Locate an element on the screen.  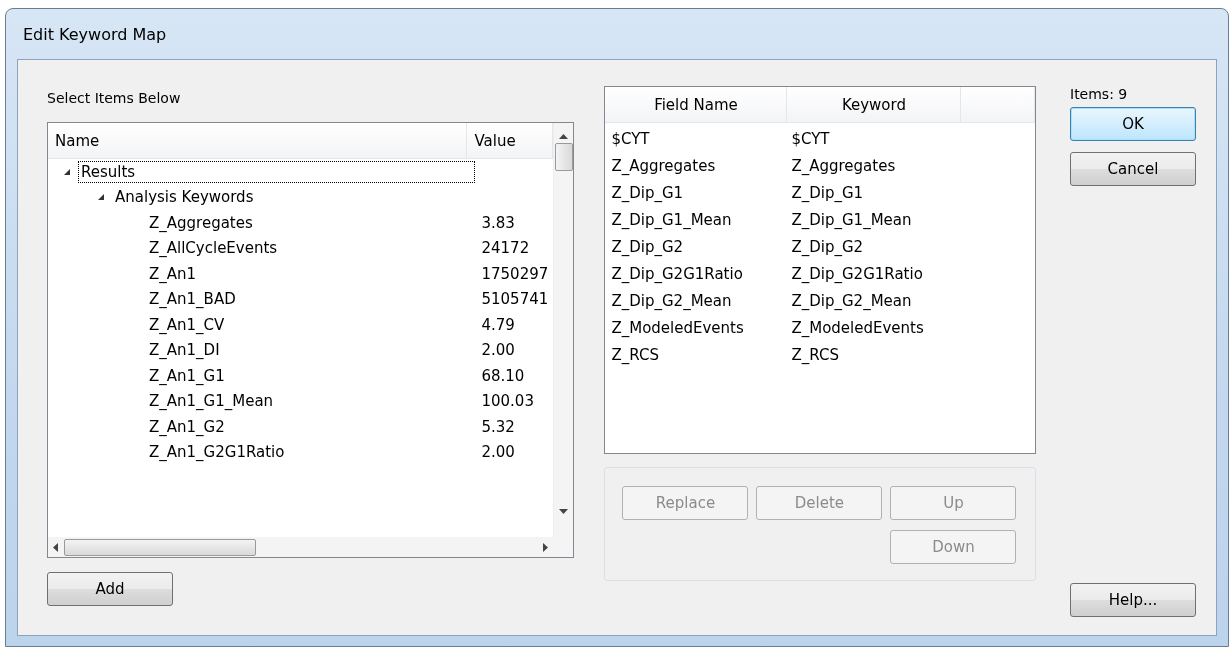
scroll-left-icon is located at coordinates (55, 547).